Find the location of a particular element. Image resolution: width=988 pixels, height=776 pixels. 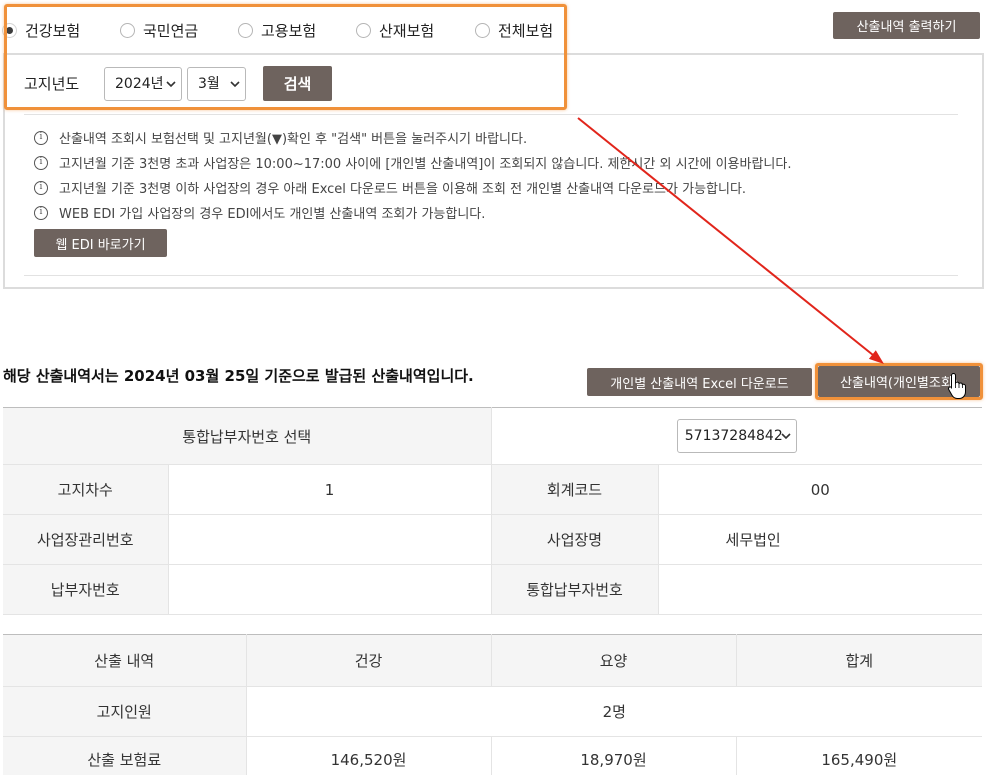

radio-option-industrial-accident: 산재보험 is located at coordinates (395, 30).